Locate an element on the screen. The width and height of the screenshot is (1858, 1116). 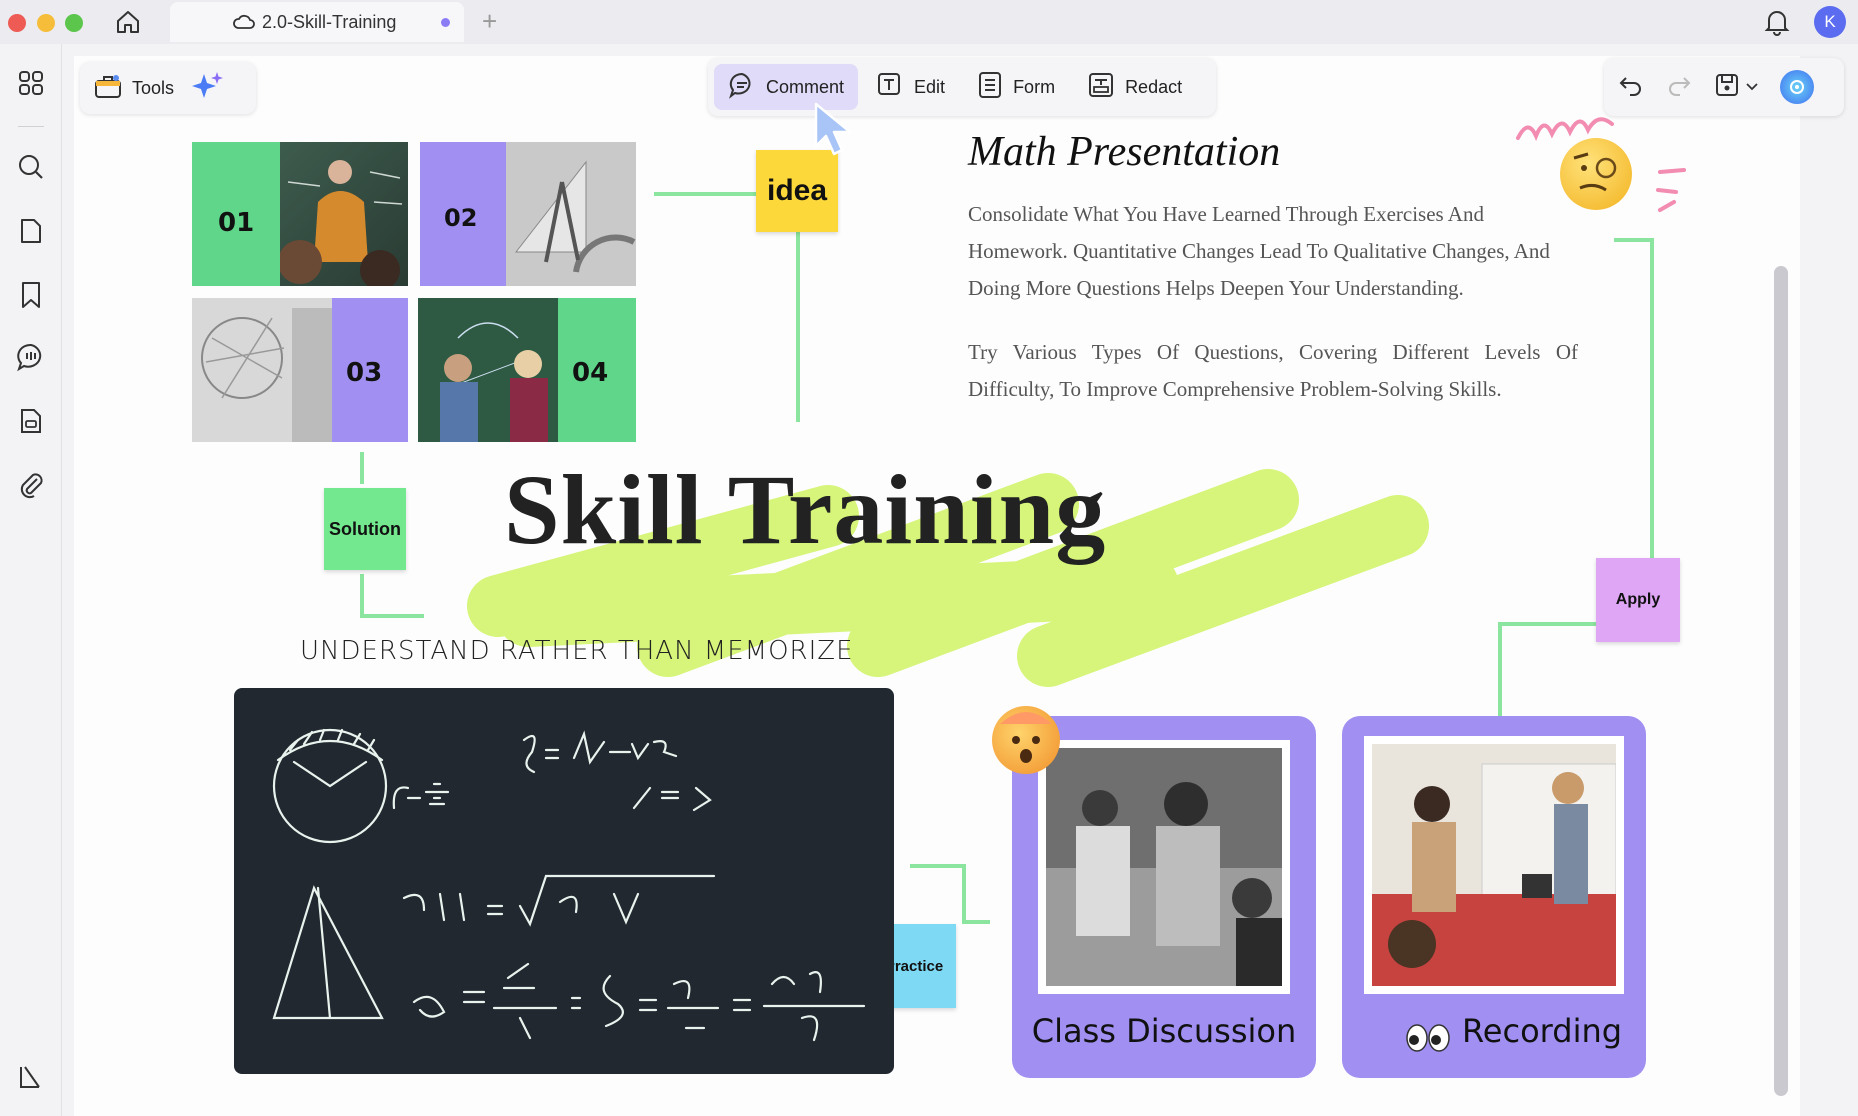
vertical-scrollbar is located at coordinates (1781, 681).